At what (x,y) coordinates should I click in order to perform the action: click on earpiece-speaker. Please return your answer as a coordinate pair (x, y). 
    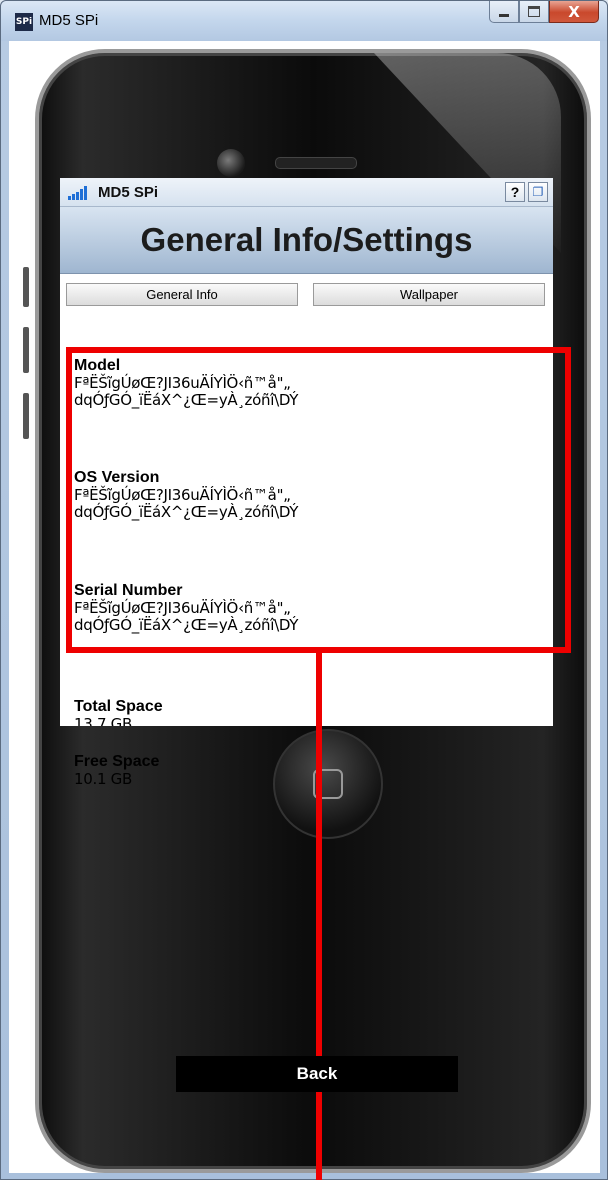
    Looking at the image, I should click on (316, 163).